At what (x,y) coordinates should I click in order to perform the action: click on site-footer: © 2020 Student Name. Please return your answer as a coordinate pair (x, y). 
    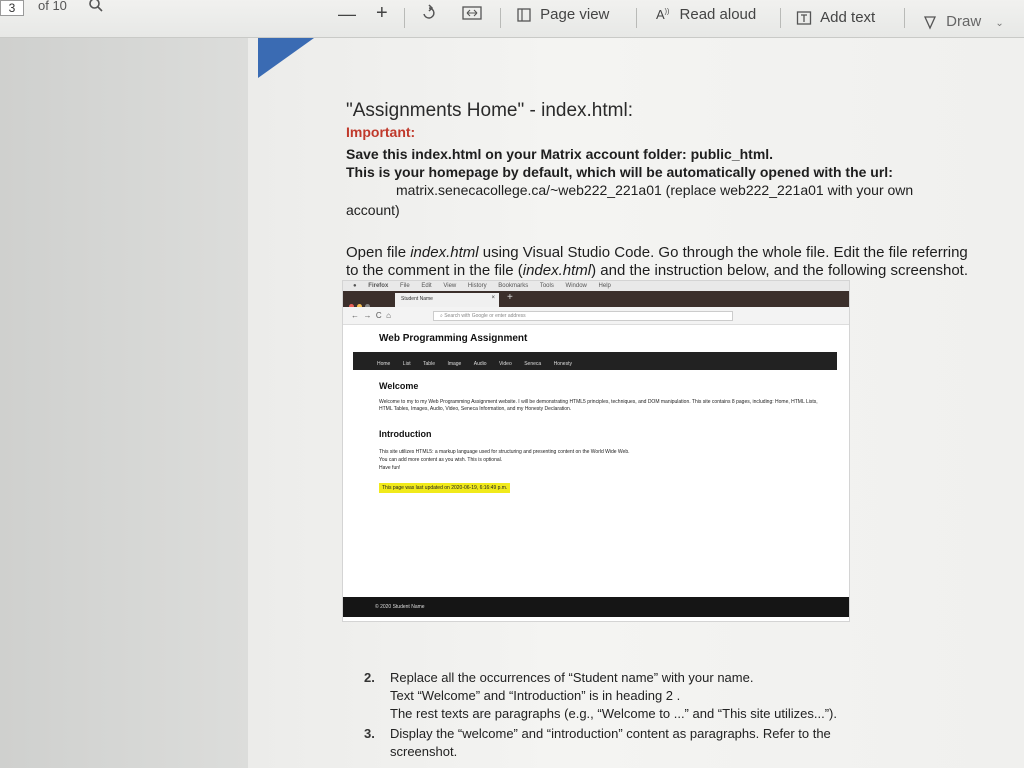
    Looking at the image, I should click on (596, 607).